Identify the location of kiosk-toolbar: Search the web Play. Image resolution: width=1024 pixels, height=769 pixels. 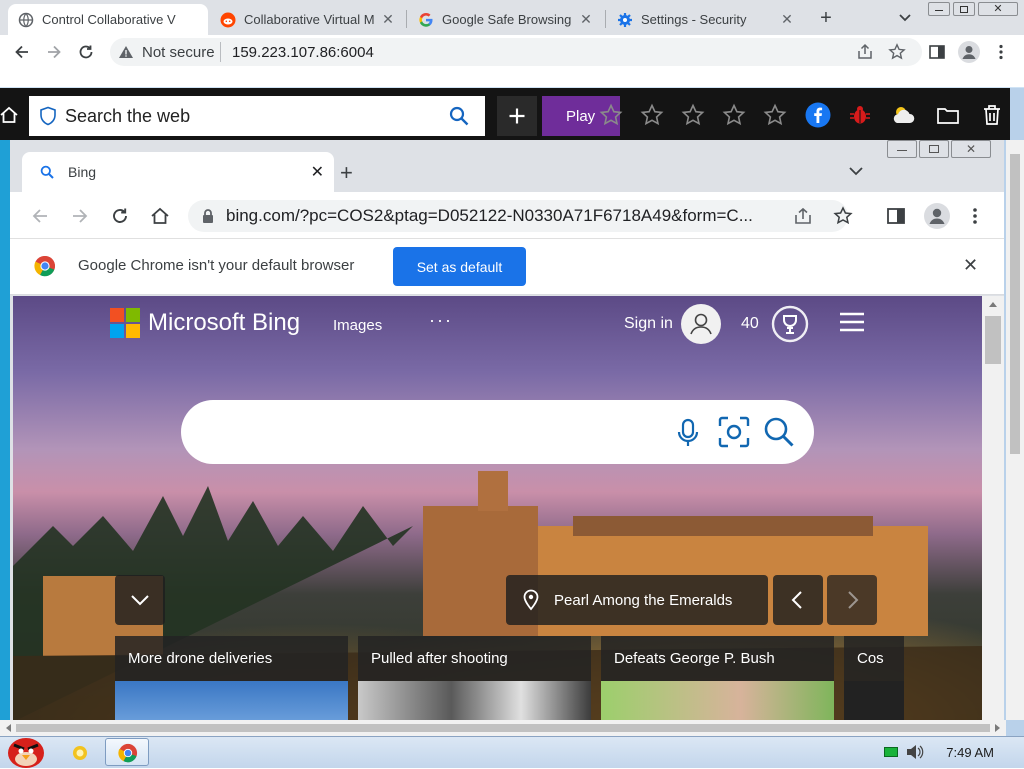
(505, 114).